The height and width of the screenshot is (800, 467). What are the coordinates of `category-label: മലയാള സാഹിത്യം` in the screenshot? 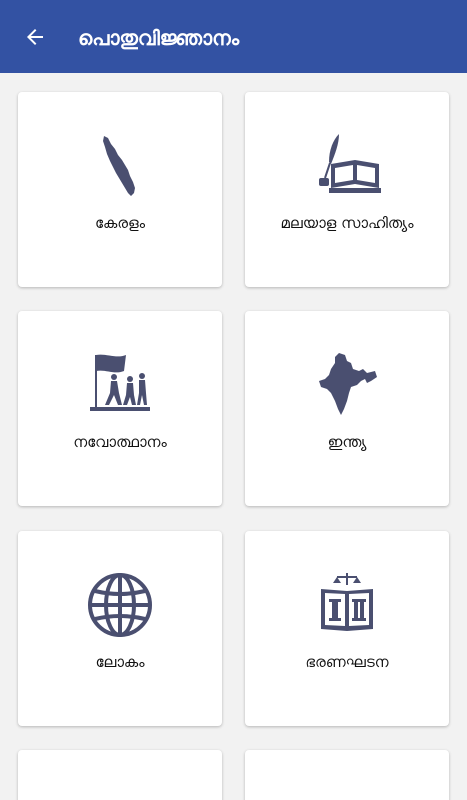 It's located at (347, 223).